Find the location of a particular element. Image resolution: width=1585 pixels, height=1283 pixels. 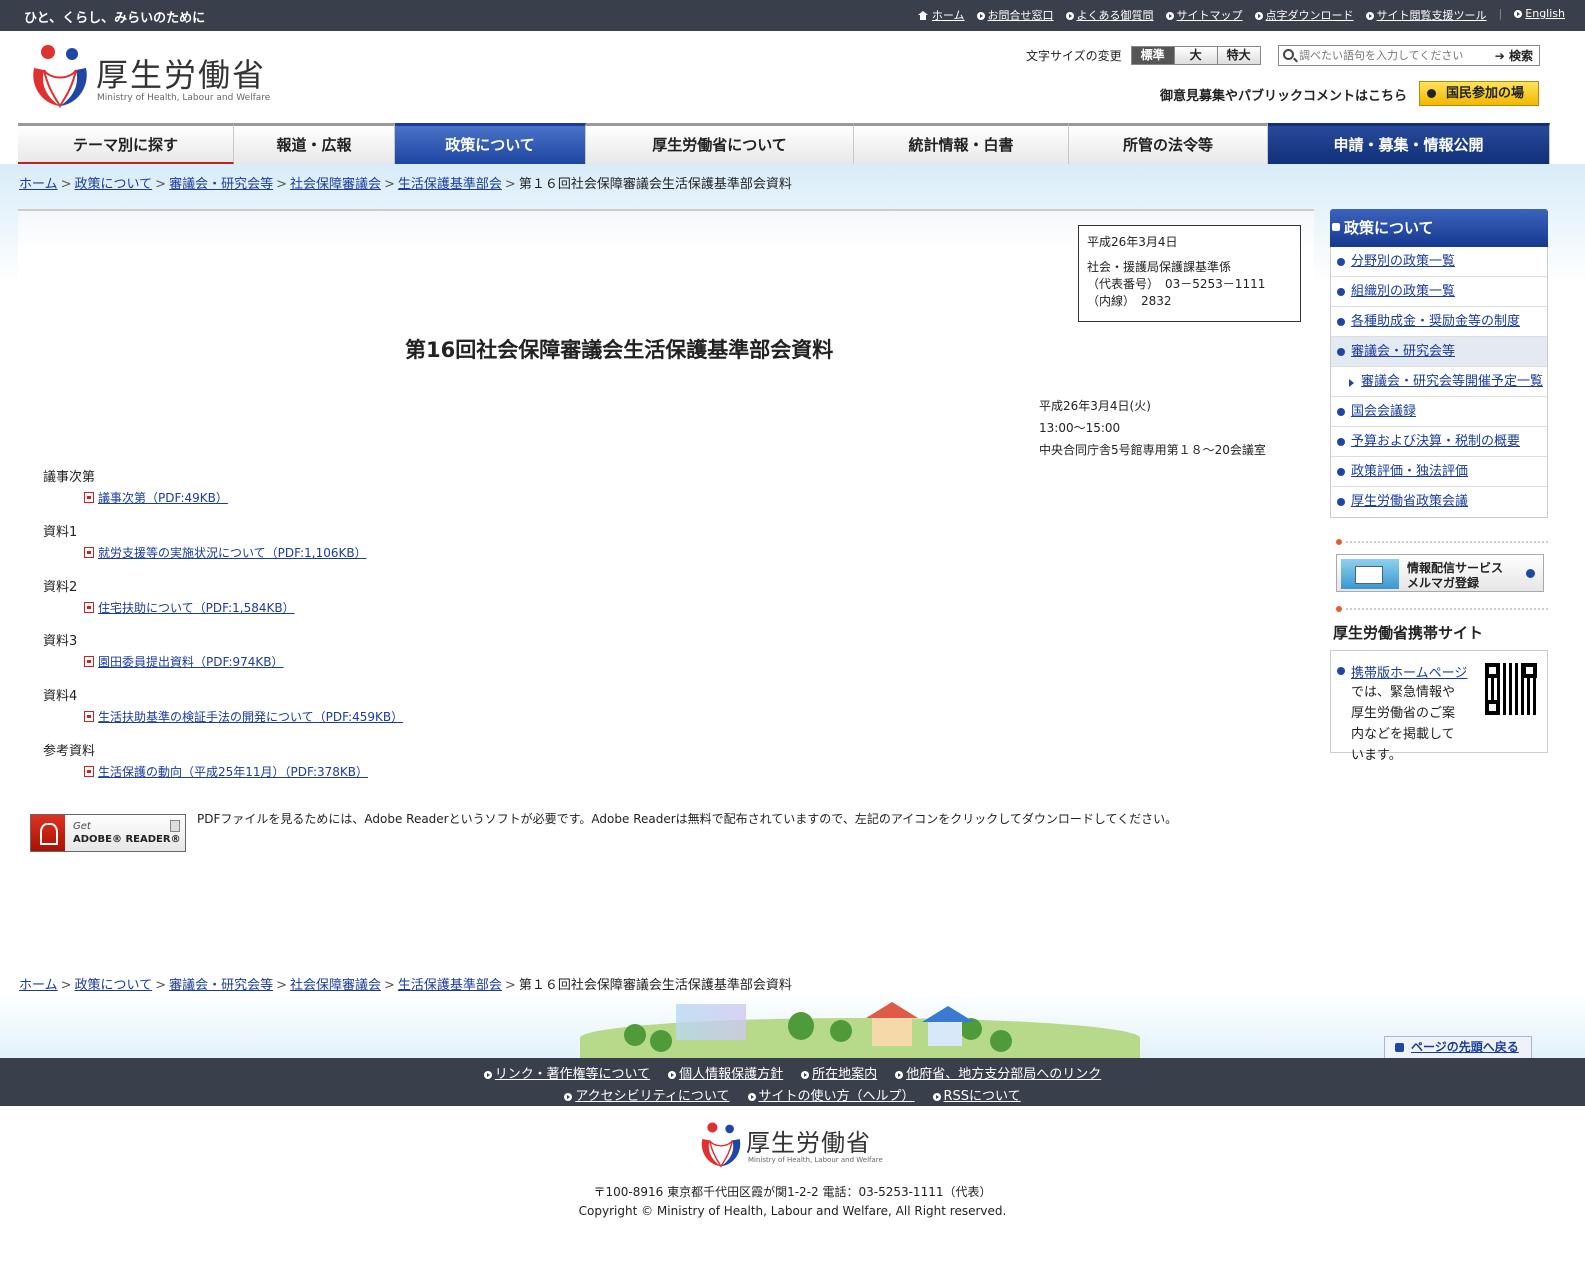

mobile-site-heading: 厚生労働省携帯サイト is located at coordinates (1408, 633).